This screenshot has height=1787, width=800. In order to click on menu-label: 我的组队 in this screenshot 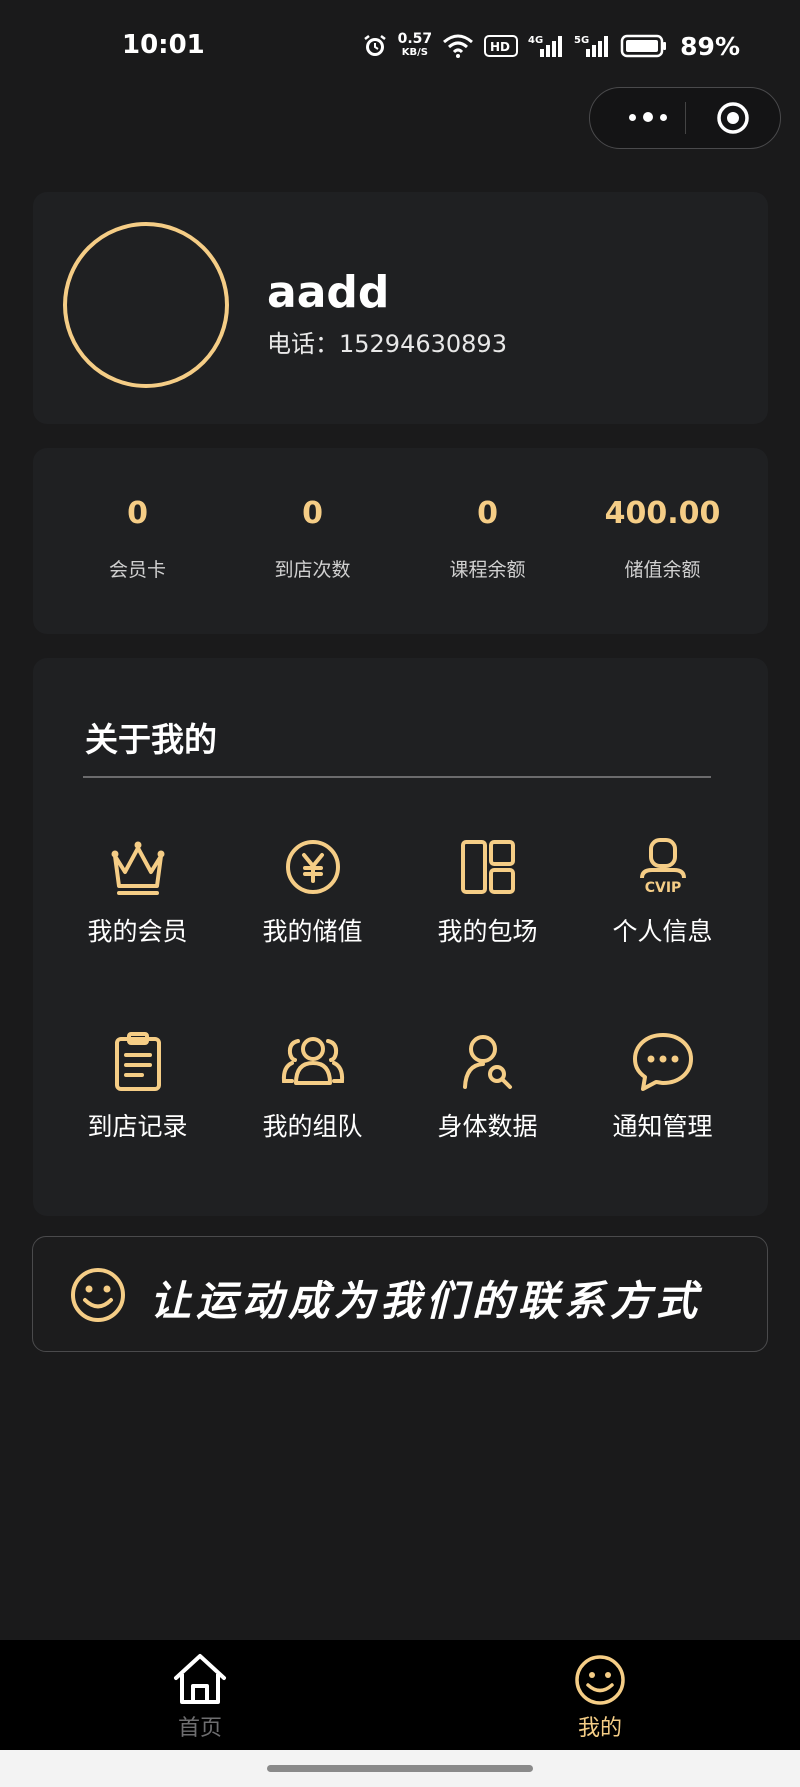, I will do `click(312, 1126)`.